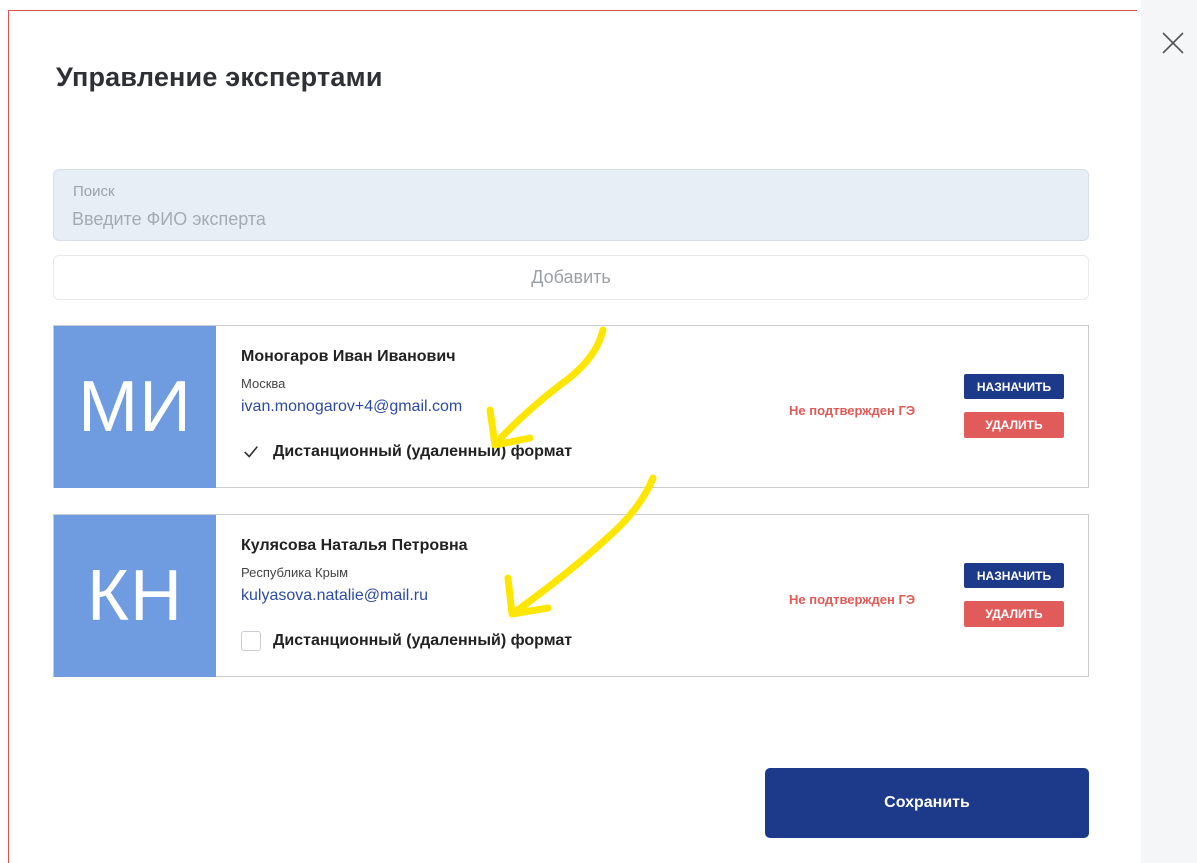 Image resolution: width=1197 pixels, height=863 pixels. Describe the element at coordinates (135, 407) in the screenshot. I see `avatar: МИ` at that location.